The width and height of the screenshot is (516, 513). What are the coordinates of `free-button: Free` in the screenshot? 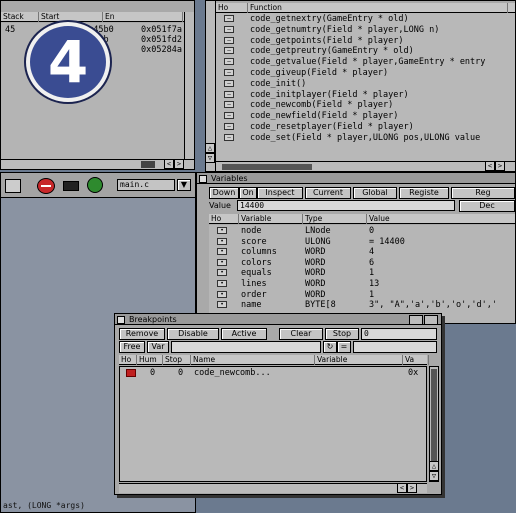 It's located at (132, 347).